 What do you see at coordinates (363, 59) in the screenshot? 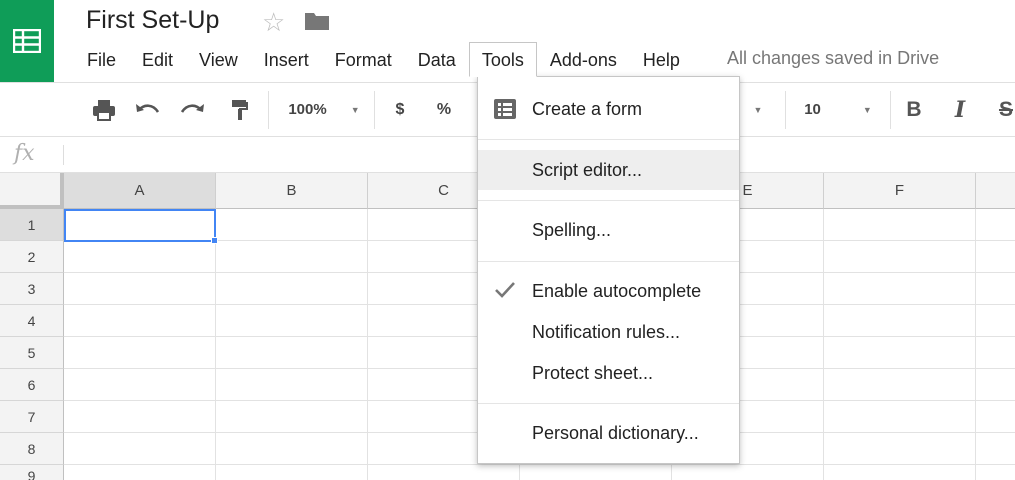
I see `menu-format: Format` at bounding box center [363, 59].